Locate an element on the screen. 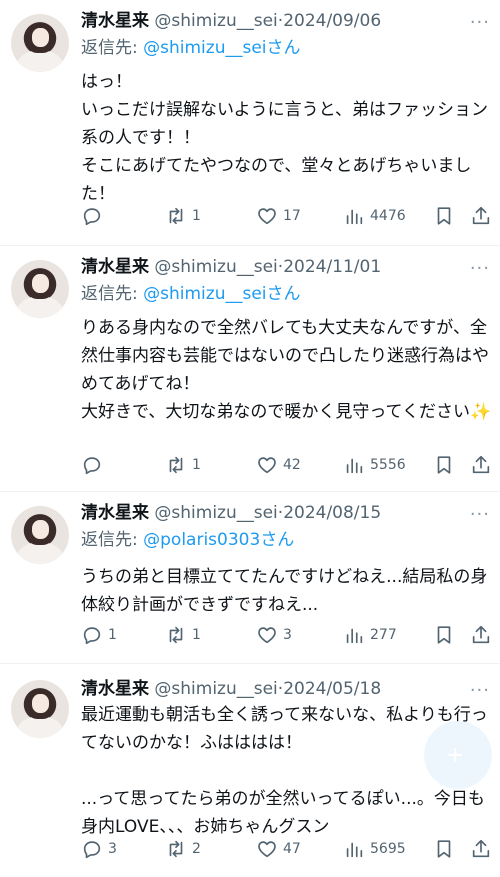  tweet-actions: 1 1 3 277 is located at coordinates (287, 635).